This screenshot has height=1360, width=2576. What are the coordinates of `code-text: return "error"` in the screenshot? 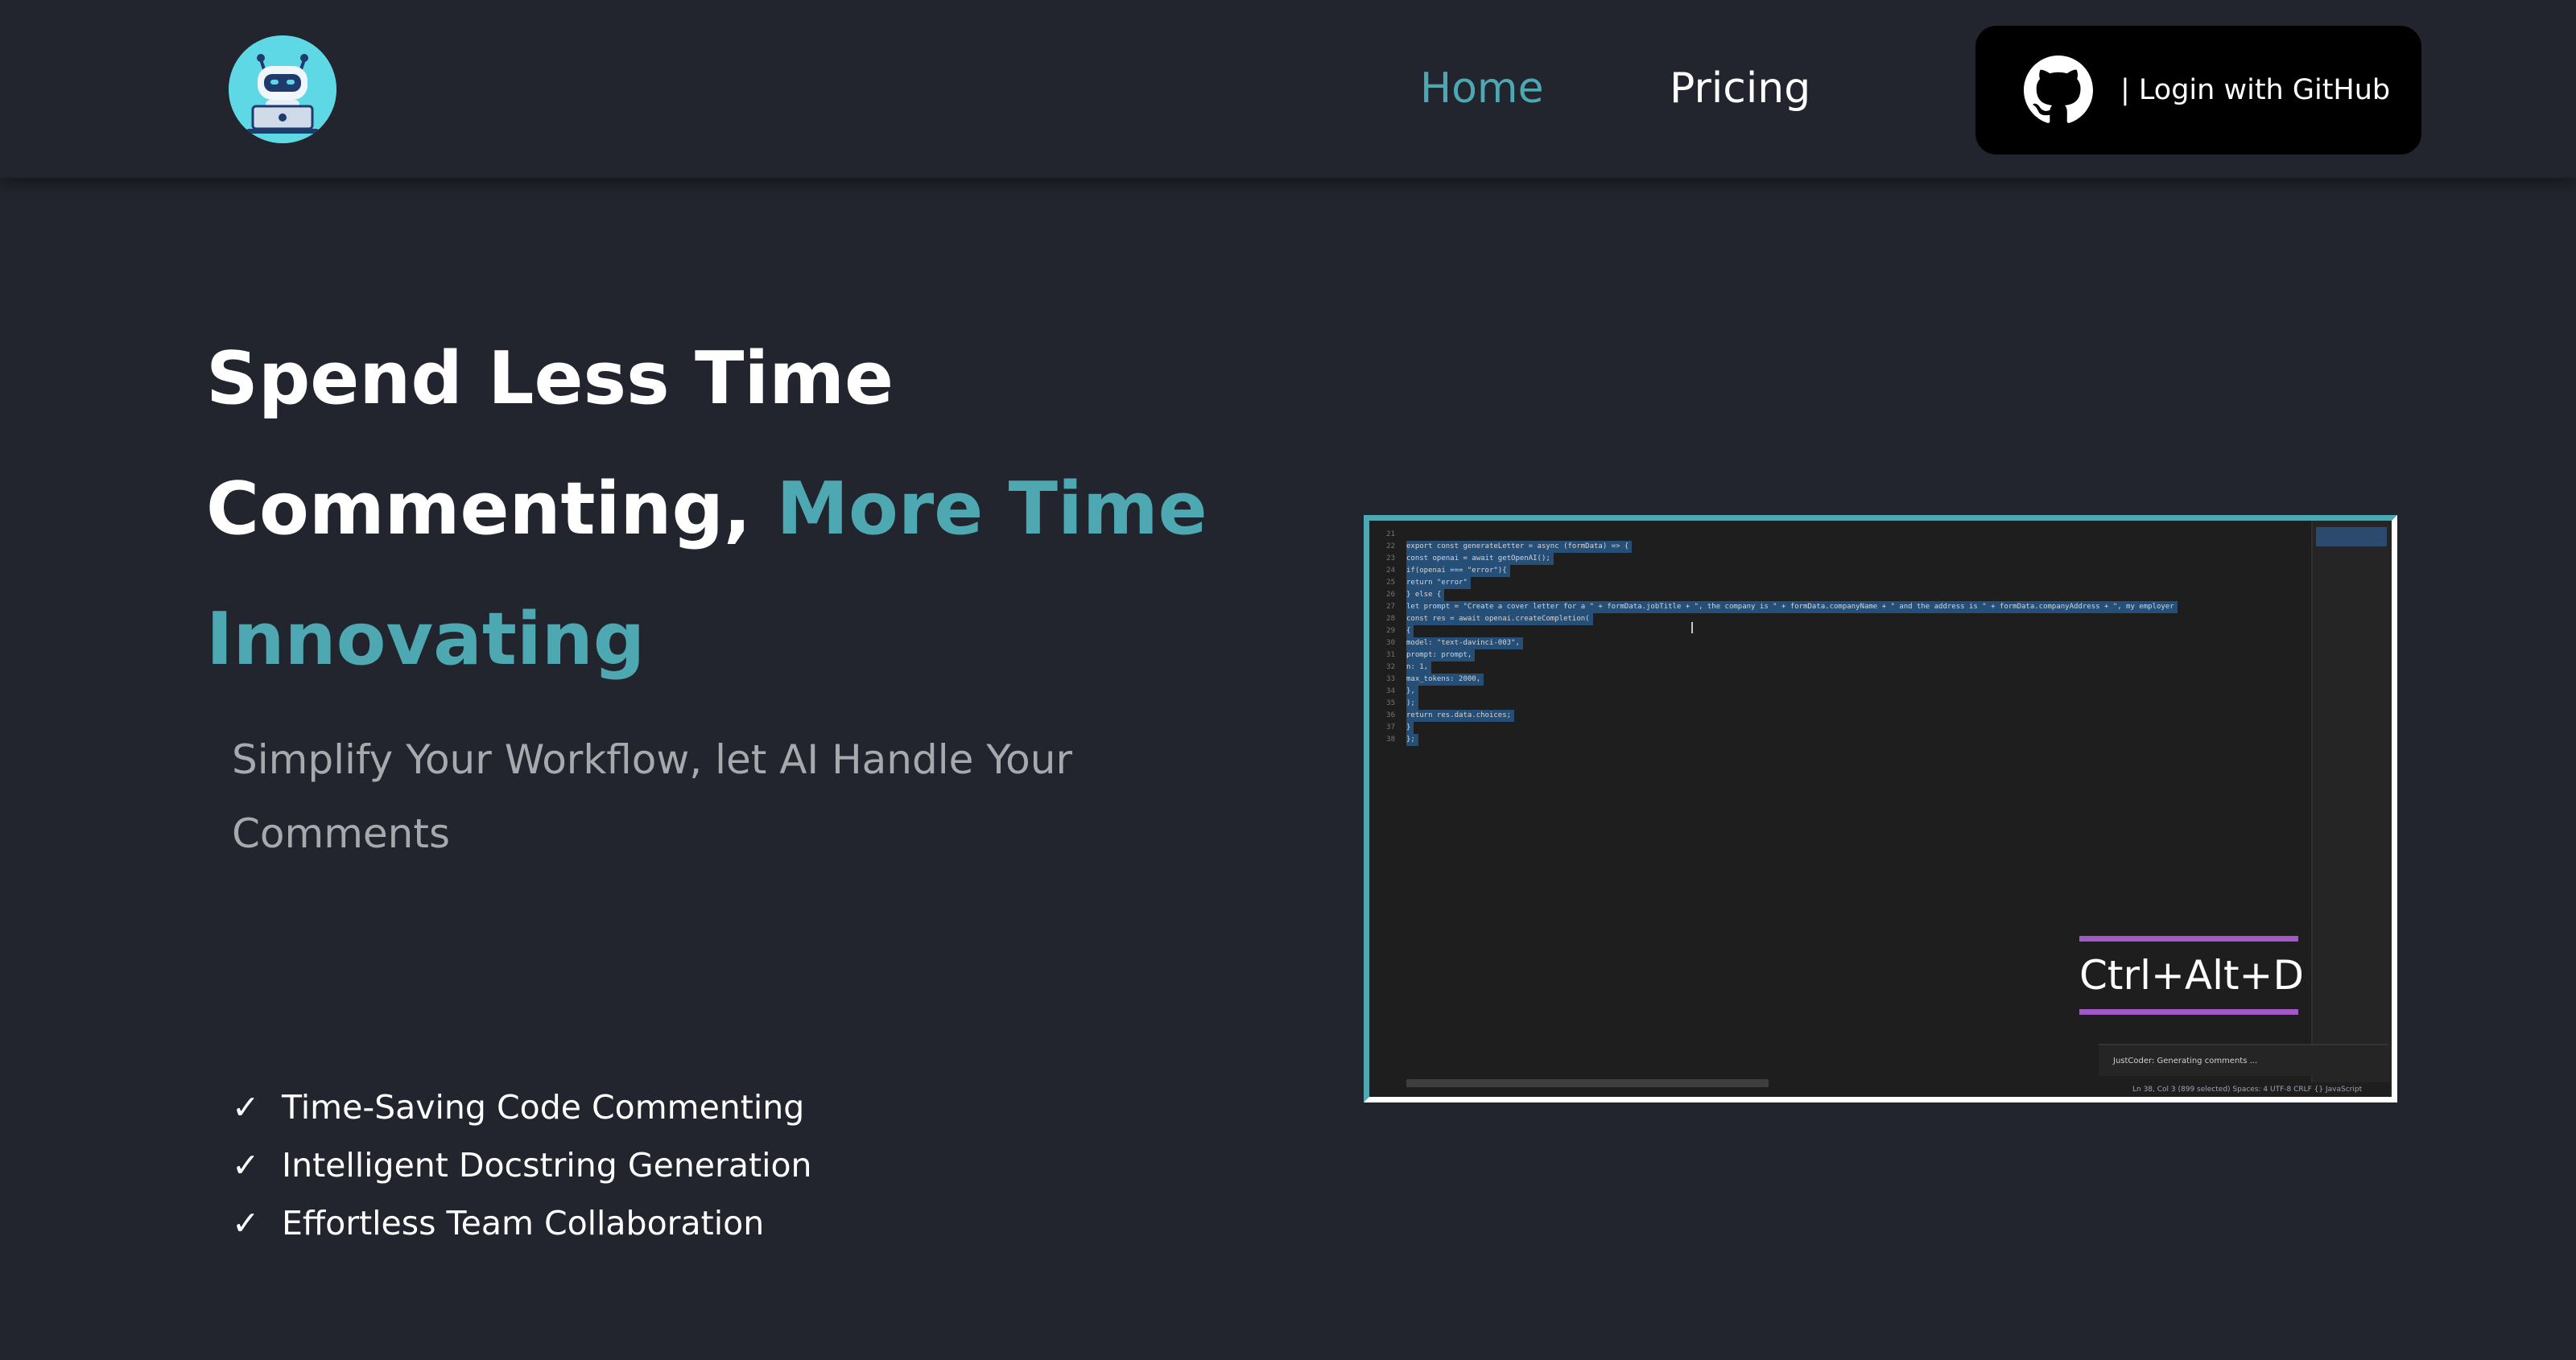 It's located at (1438, 583).